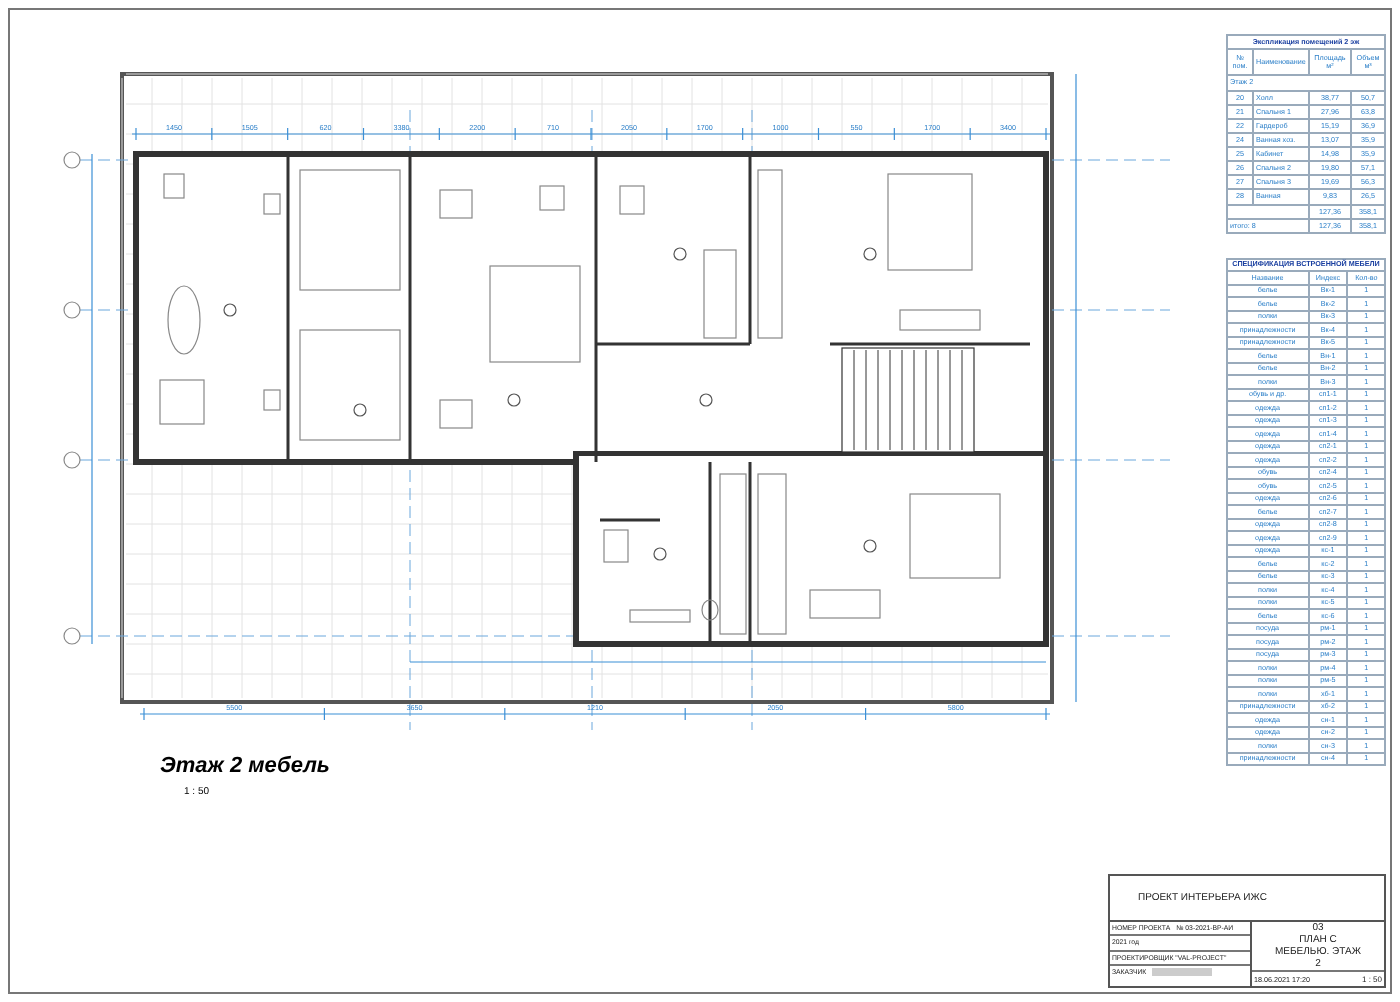 This screenshot has width=1400, height=1002. I want to click on plan-title: Этаж 2 мебель, so click(245, 766).